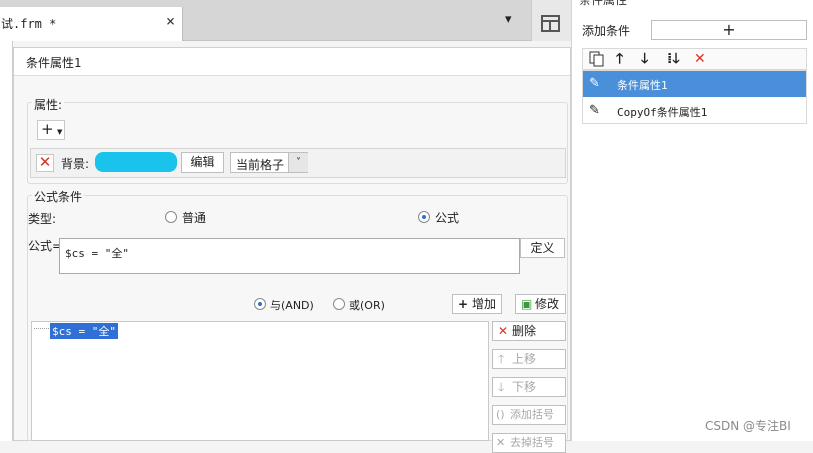 The height and width of the screenshot is (453, 813). What do you see at coordinates (292, 62) in the screenshot?
I see `dialog-header` at bounding box center [292, 62].